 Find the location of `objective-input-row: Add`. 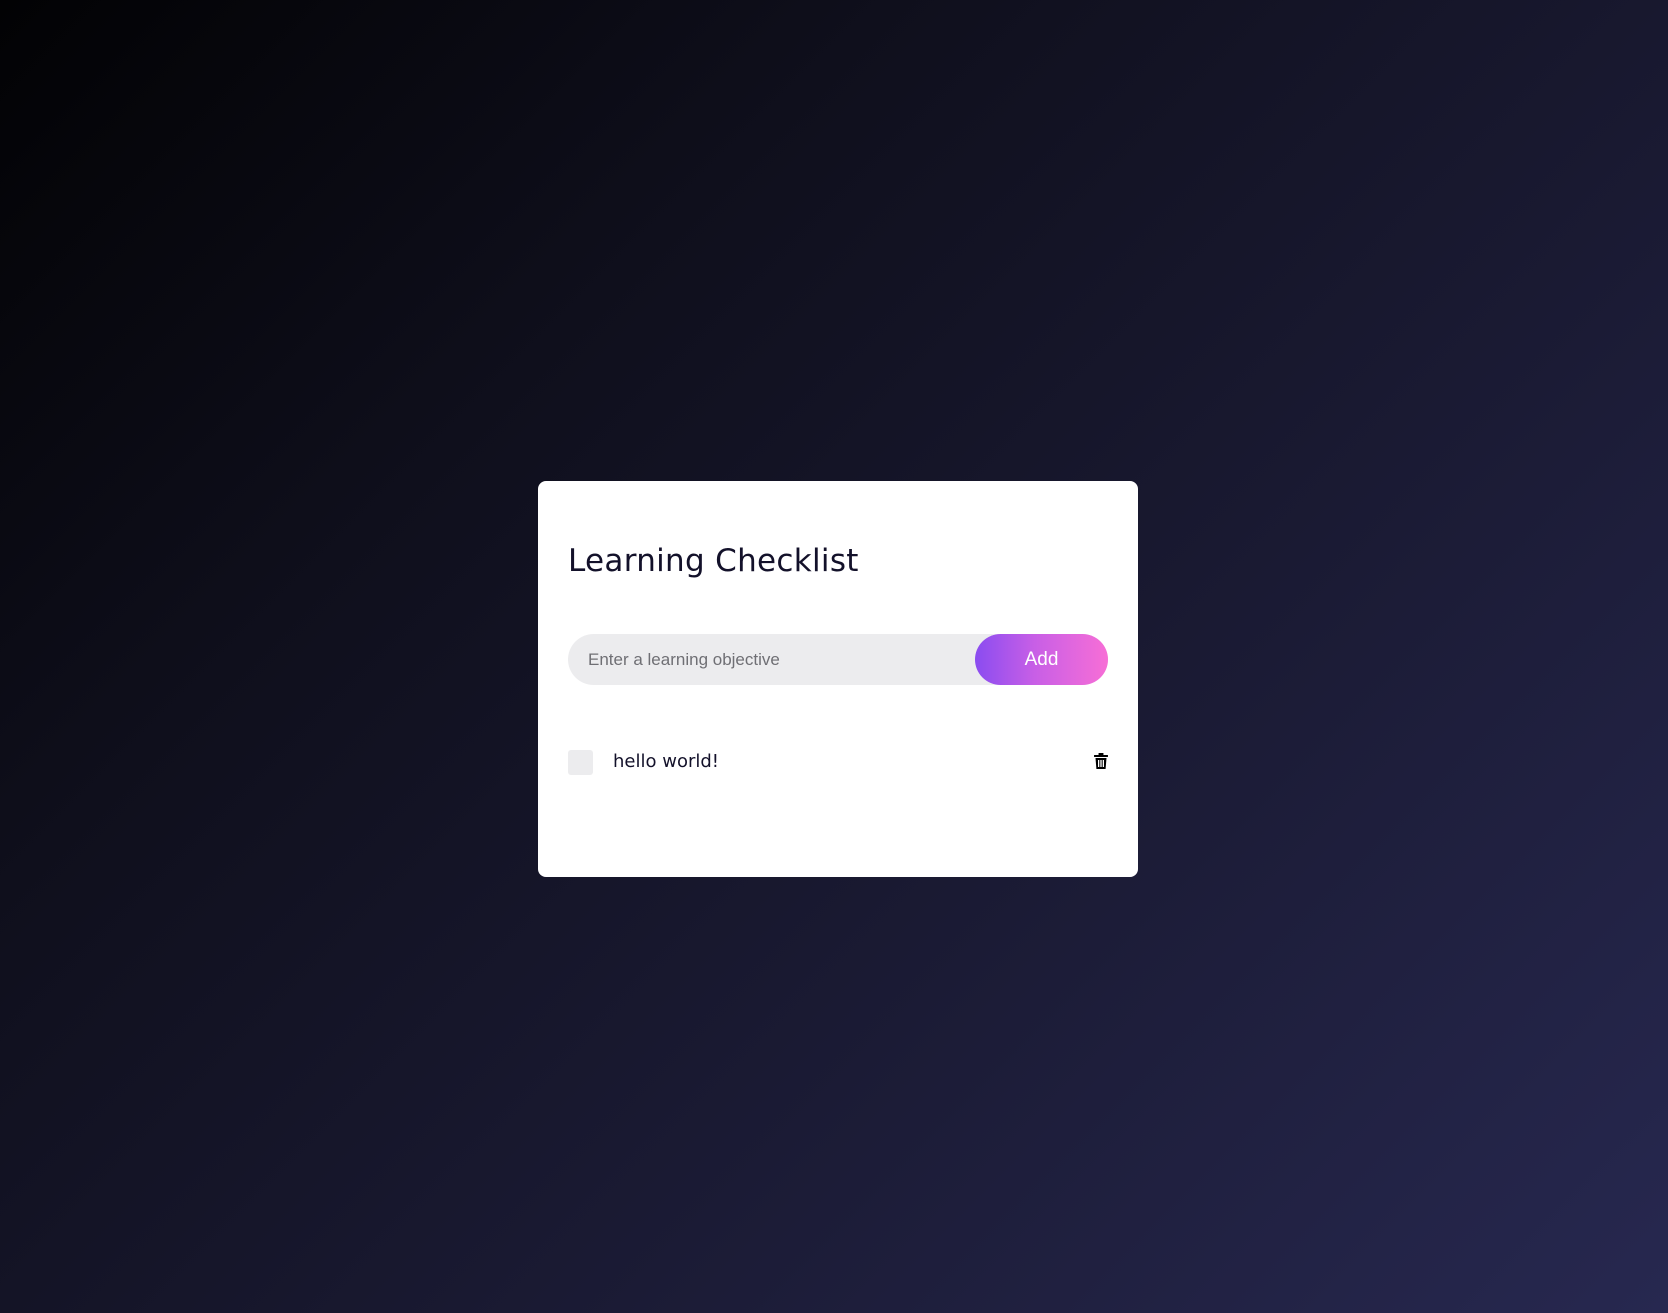

objective-input-row: Add is located at coordinates (838, 659).